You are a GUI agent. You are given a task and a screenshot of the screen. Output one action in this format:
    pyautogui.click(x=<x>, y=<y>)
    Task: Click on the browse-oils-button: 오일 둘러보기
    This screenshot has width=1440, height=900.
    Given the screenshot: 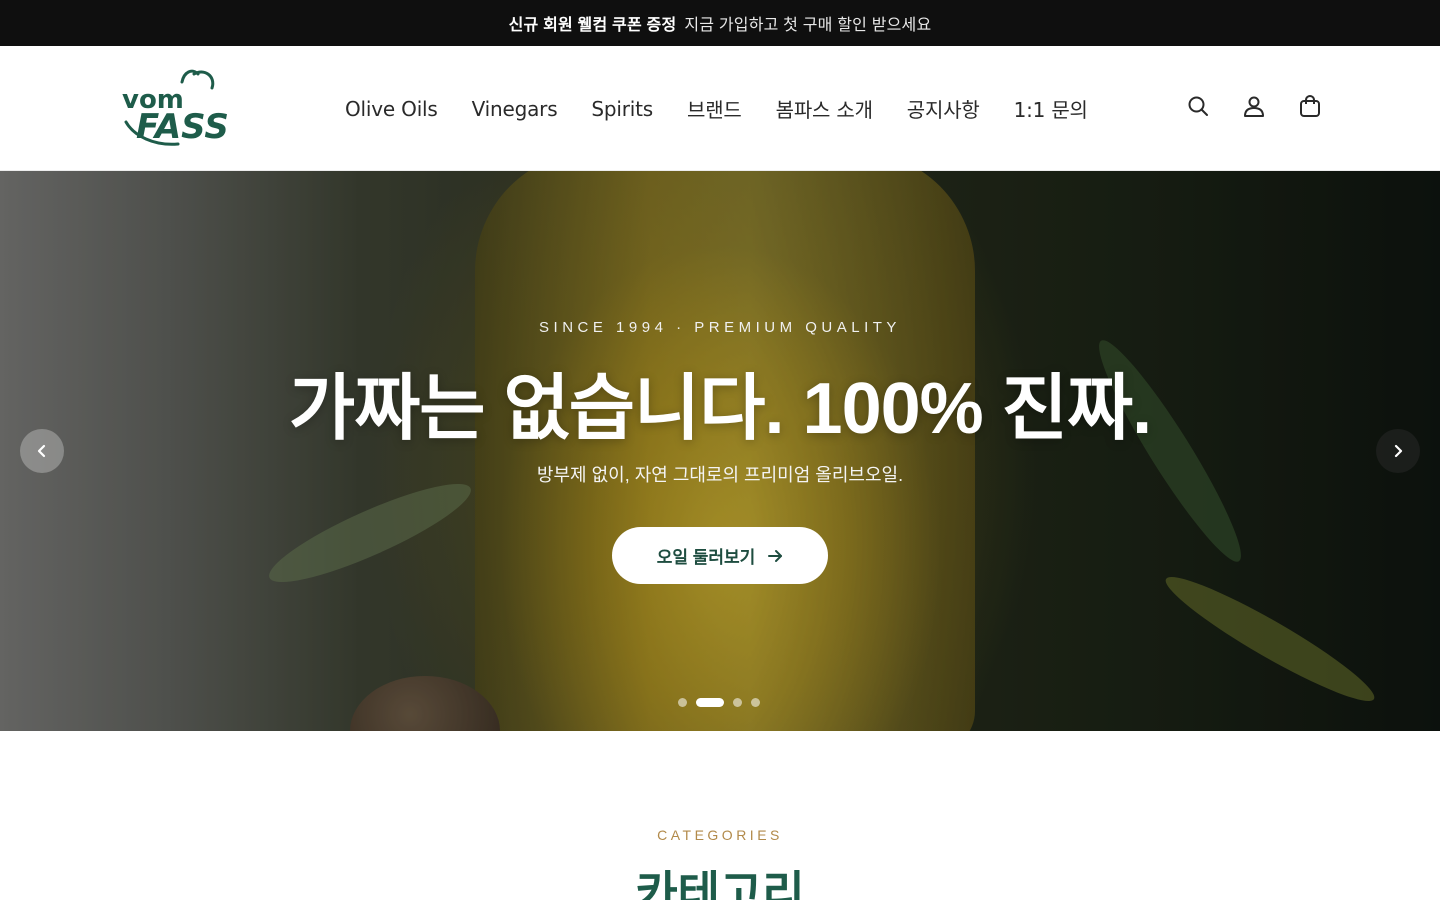 What is the action you would take?
    pyautogui.click(x=720, y=555)
    